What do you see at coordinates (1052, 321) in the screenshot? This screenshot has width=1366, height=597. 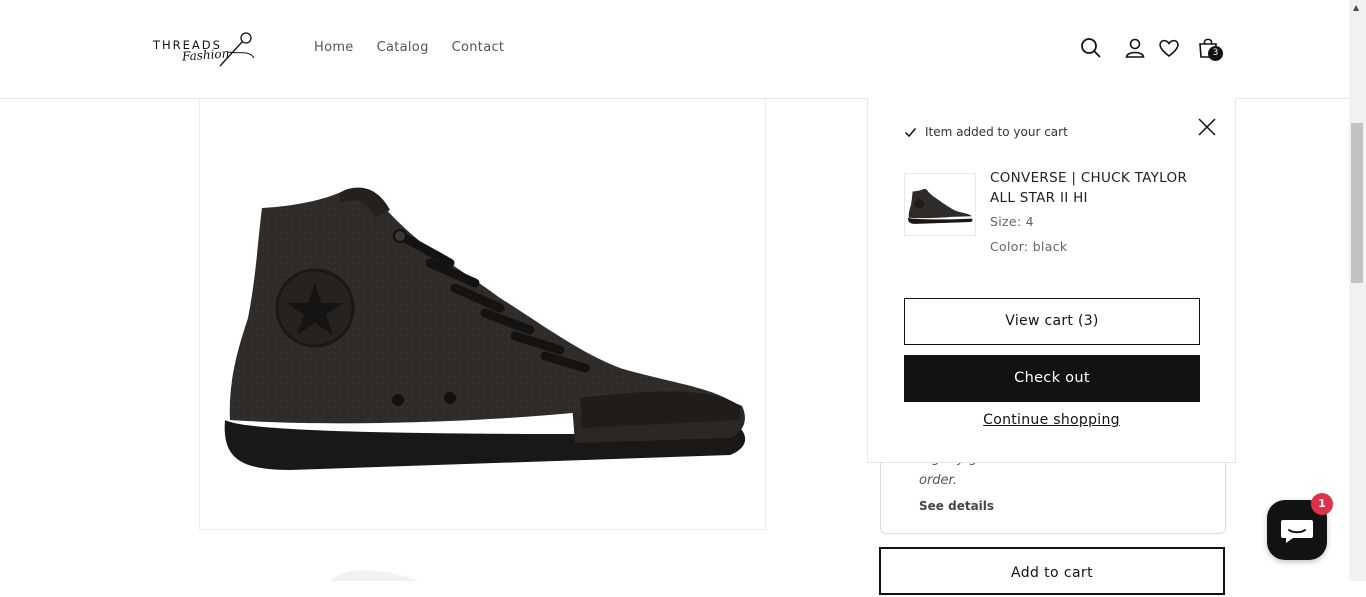 I see `view-cart-button: View cart (3)` at bounding box center [1052, 321].